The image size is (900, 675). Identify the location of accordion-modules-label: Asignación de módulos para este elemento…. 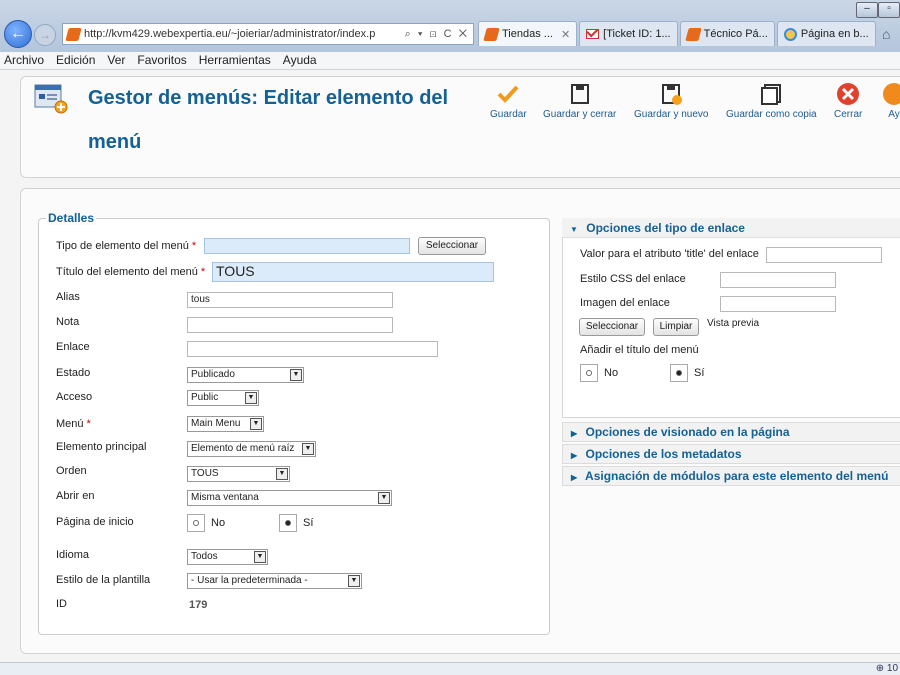
(737, 476).